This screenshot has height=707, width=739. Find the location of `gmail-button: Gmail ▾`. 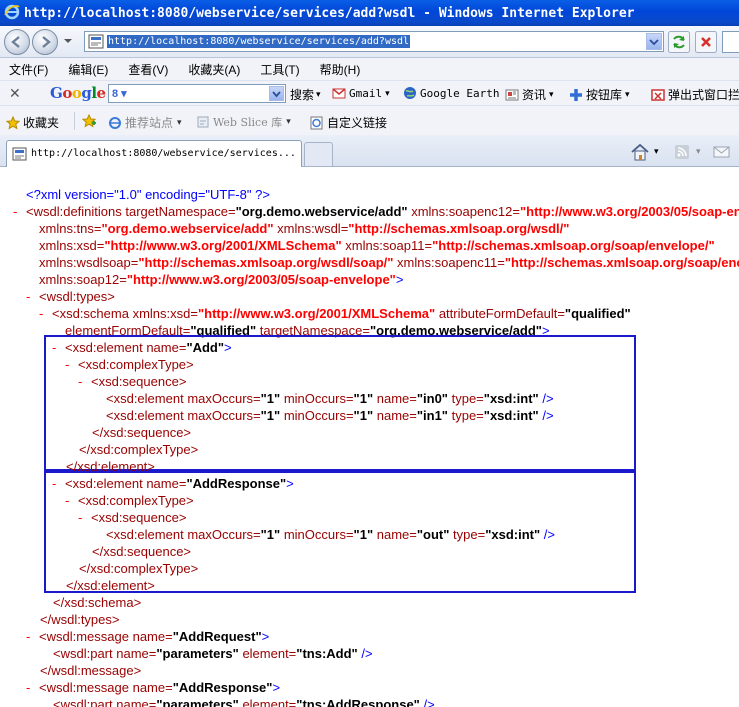

gmail-button: Gmail ▾ is located at coordinates (361, 93).